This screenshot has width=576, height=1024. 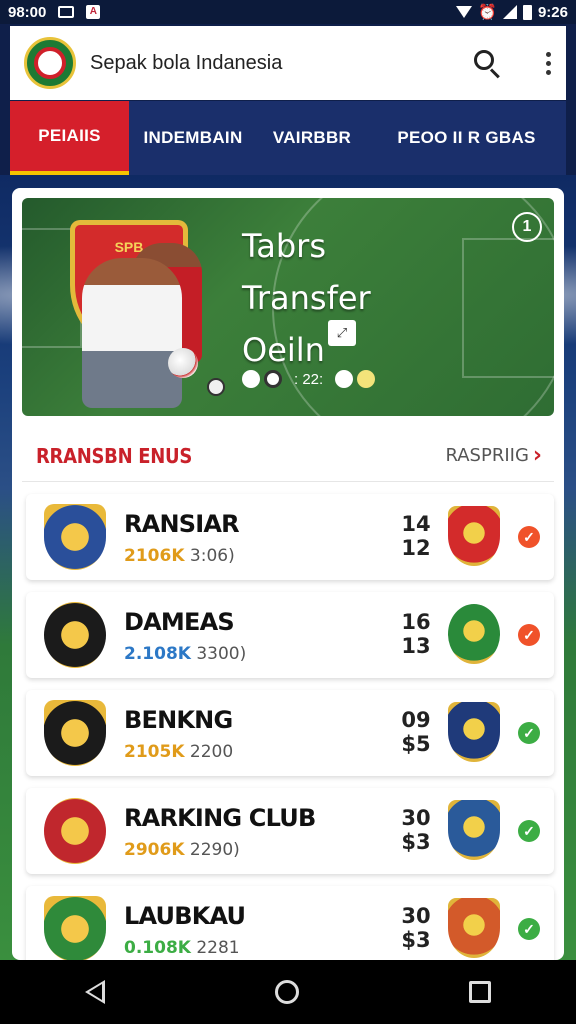 I want to click on rankings-header: RRANSBN ENUS RASPRIIG ›, so click(x=288, y=456).